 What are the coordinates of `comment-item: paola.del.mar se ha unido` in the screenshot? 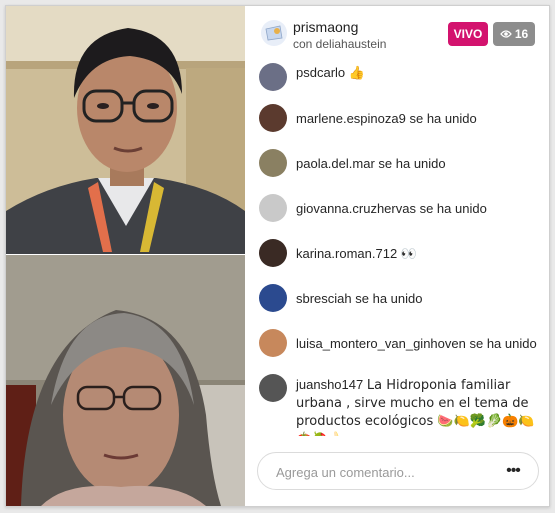 It's located at (402, 163).